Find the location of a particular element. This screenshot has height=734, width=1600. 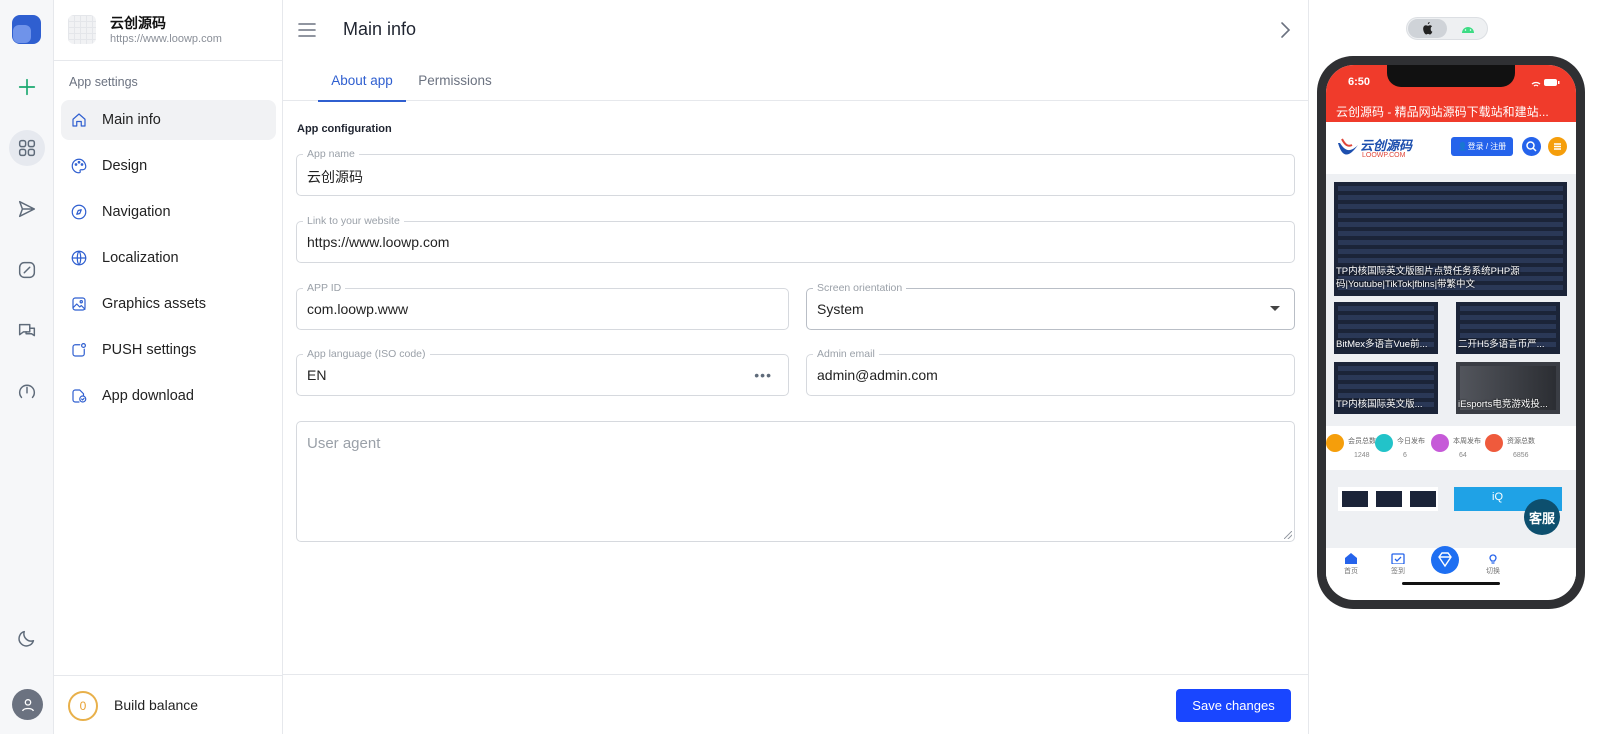

signal-battery-icon is located at coordinates (1545, 83).